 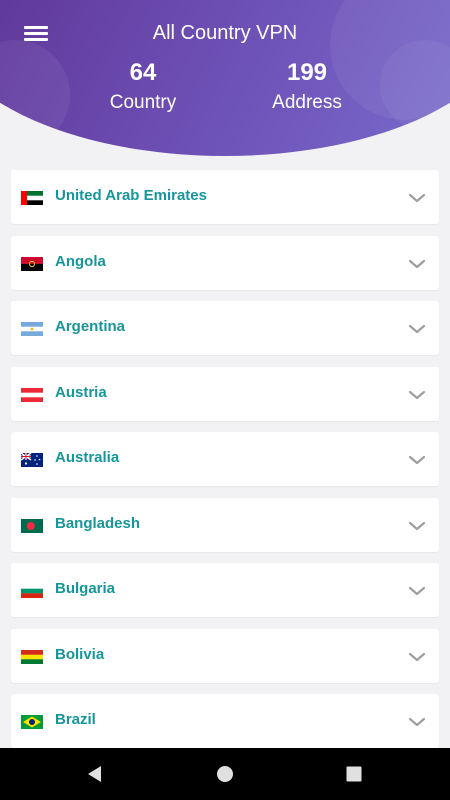 I want to click on country-row-uae: United Arab Emirates, so click(x=225, y=197).